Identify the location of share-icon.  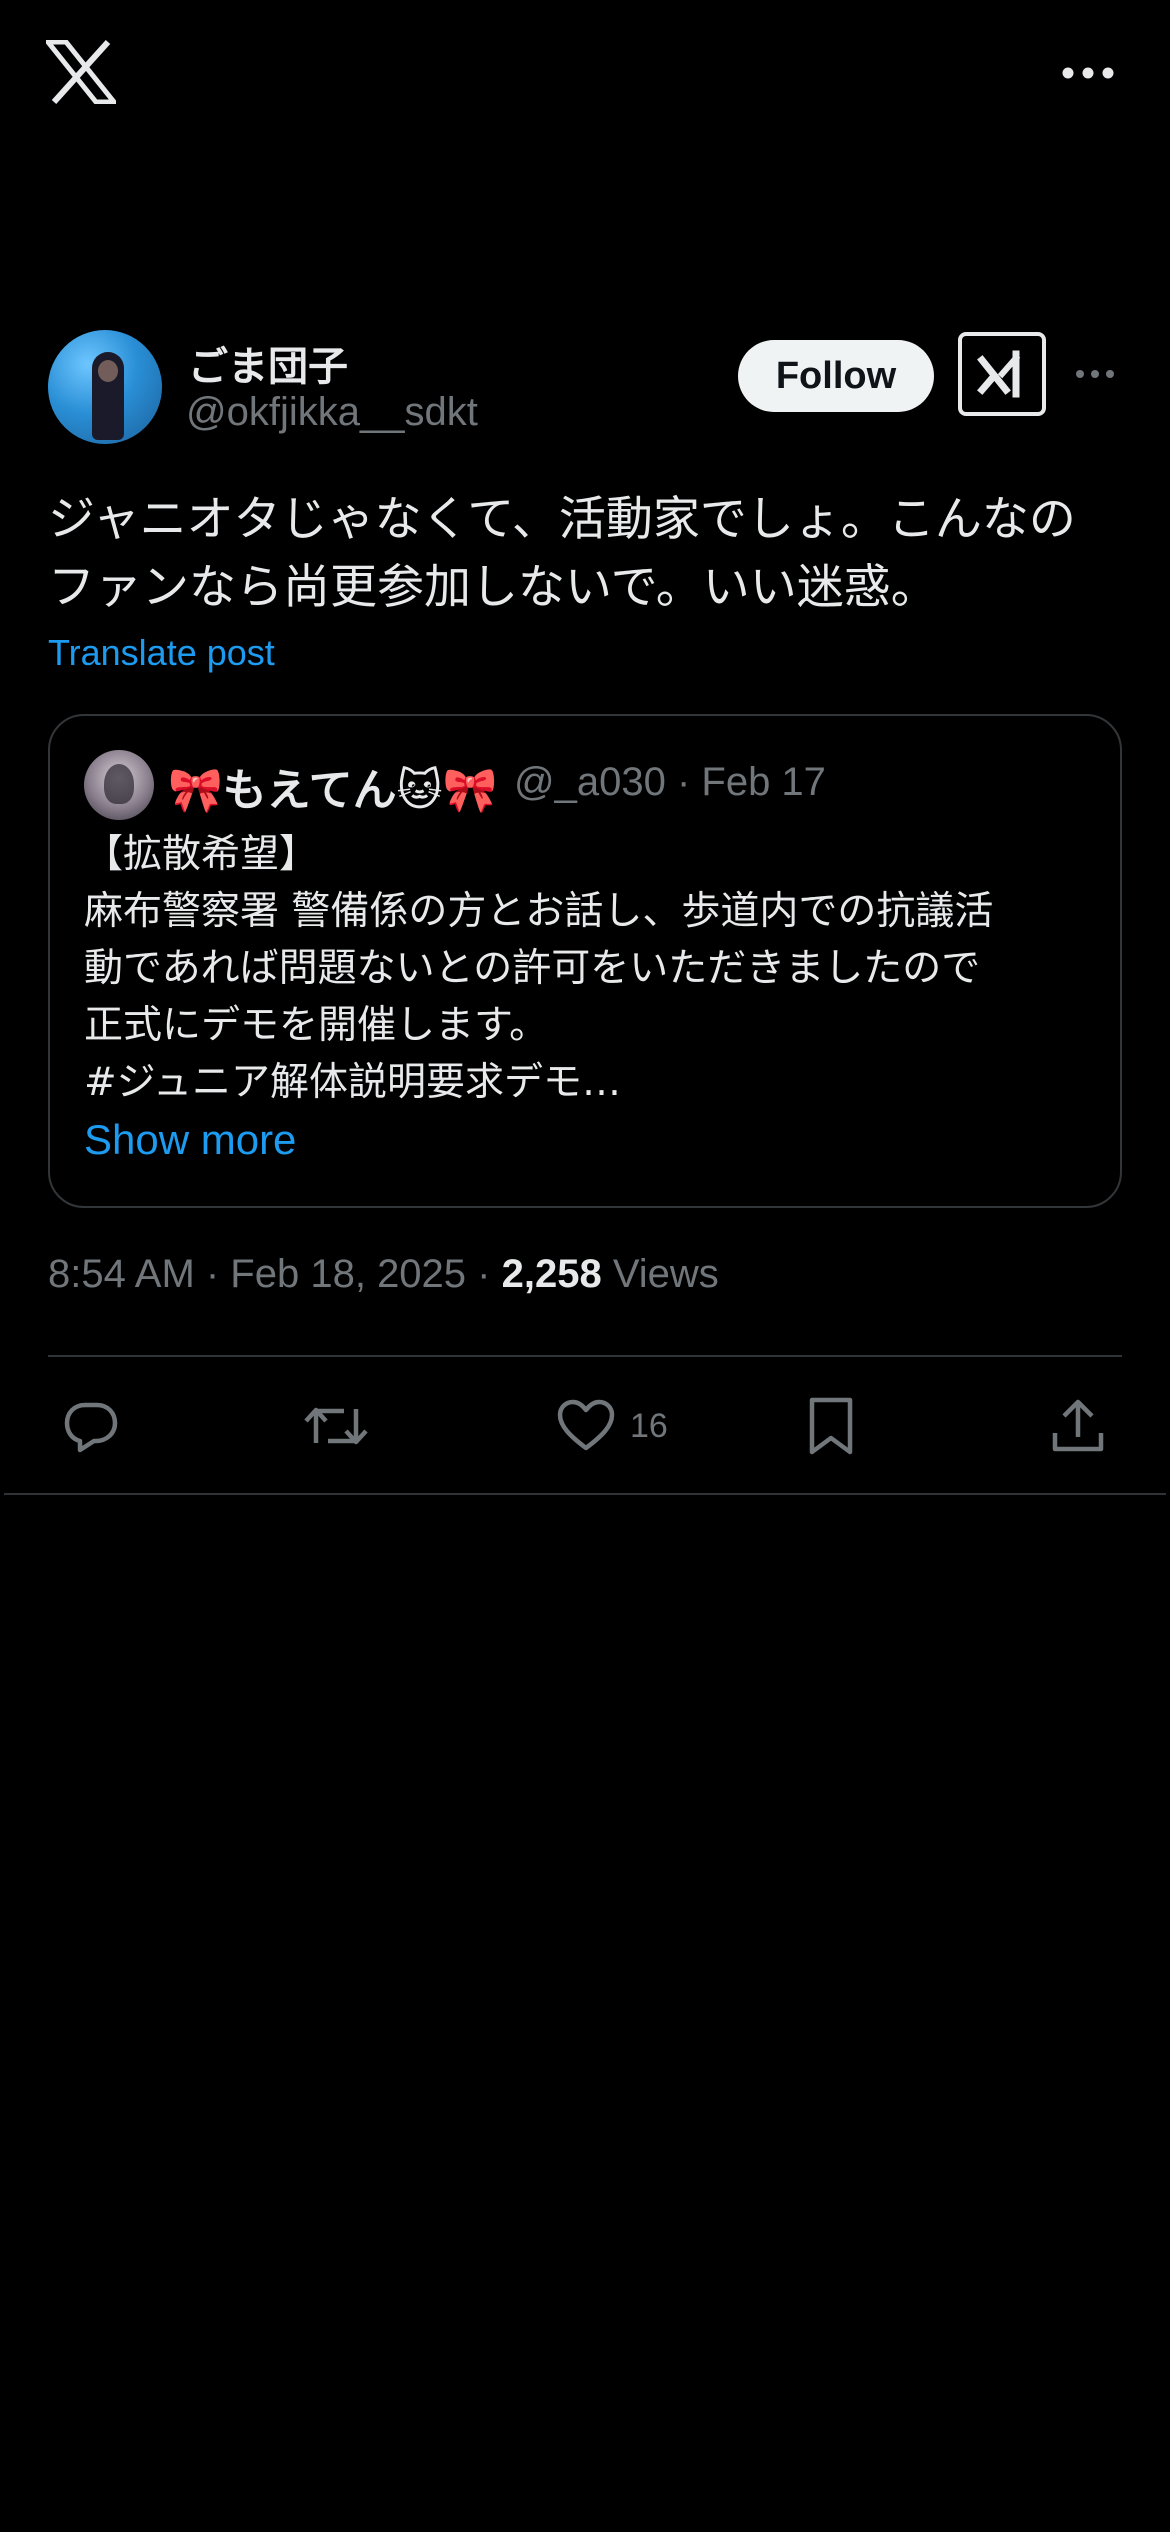
(1078, 1426).